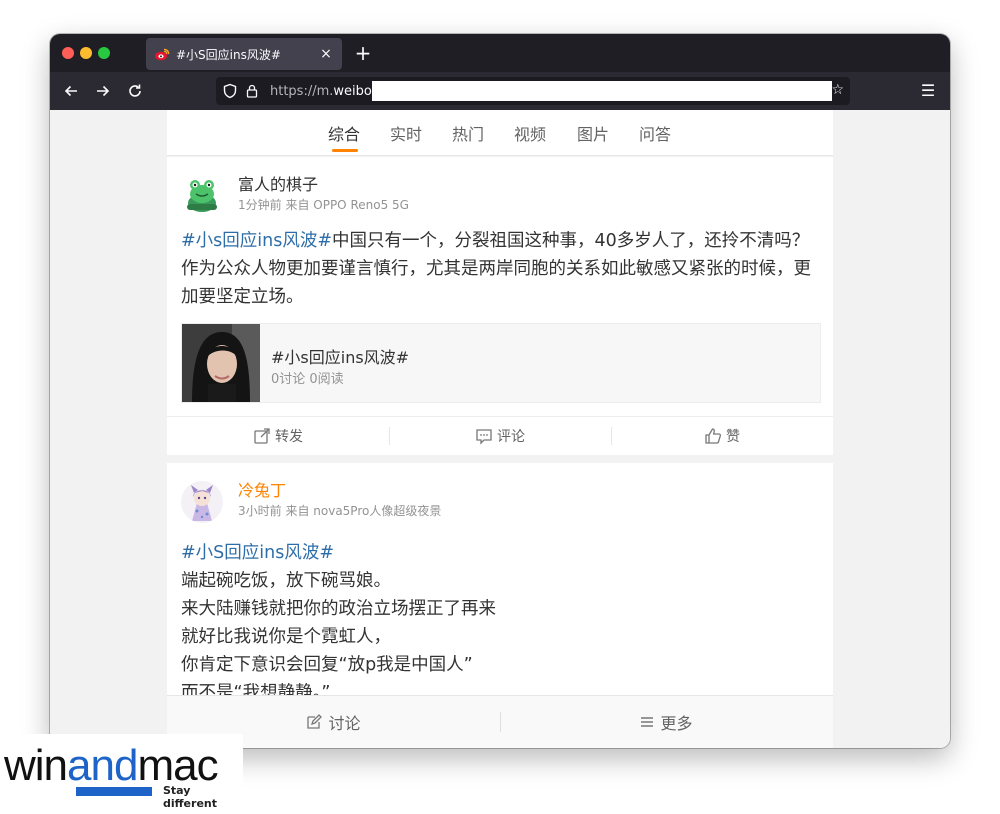 This screenshot has height=814, width=1000. Describe the element at coordinates (103, 91) in the screenshot. I see `forward-arrow-icon` at that location.